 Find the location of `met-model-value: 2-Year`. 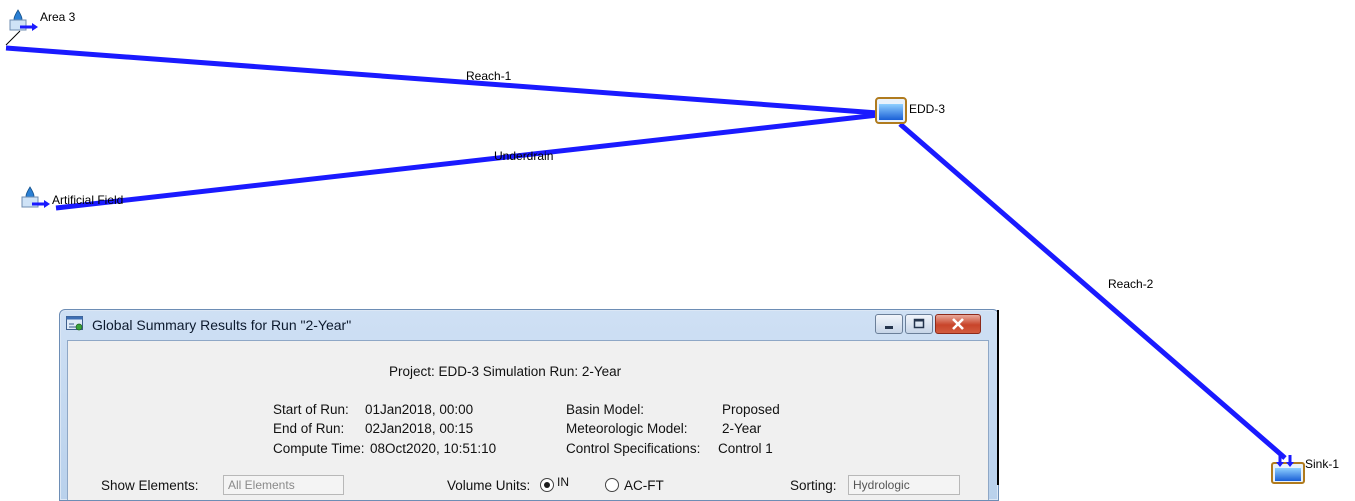

met-model-value: 2-Year is located at coordinates (742, 428).